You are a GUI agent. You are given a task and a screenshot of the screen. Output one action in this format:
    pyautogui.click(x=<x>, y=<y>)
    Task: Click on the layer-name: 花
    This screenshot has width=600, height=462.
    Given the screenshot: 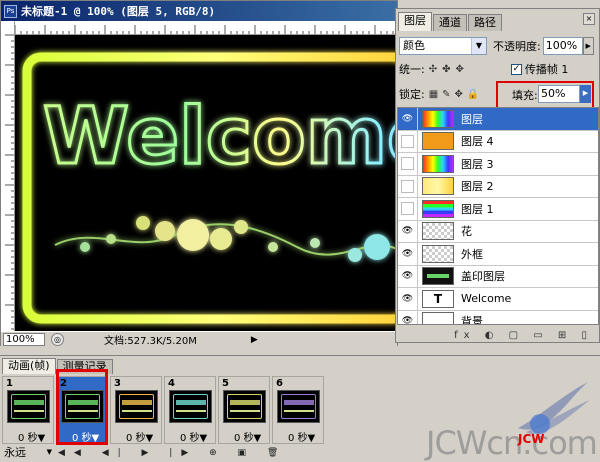 What is the action you would take?
    pyautogui.click(x=466, y=232)
    